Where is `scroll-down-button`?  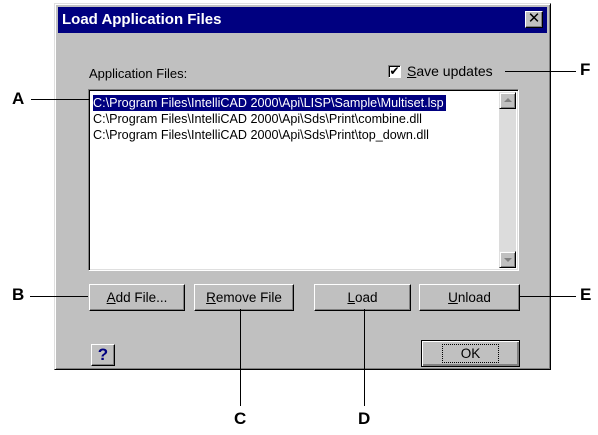
scroll-down-button is located at coordinates (507, 259).